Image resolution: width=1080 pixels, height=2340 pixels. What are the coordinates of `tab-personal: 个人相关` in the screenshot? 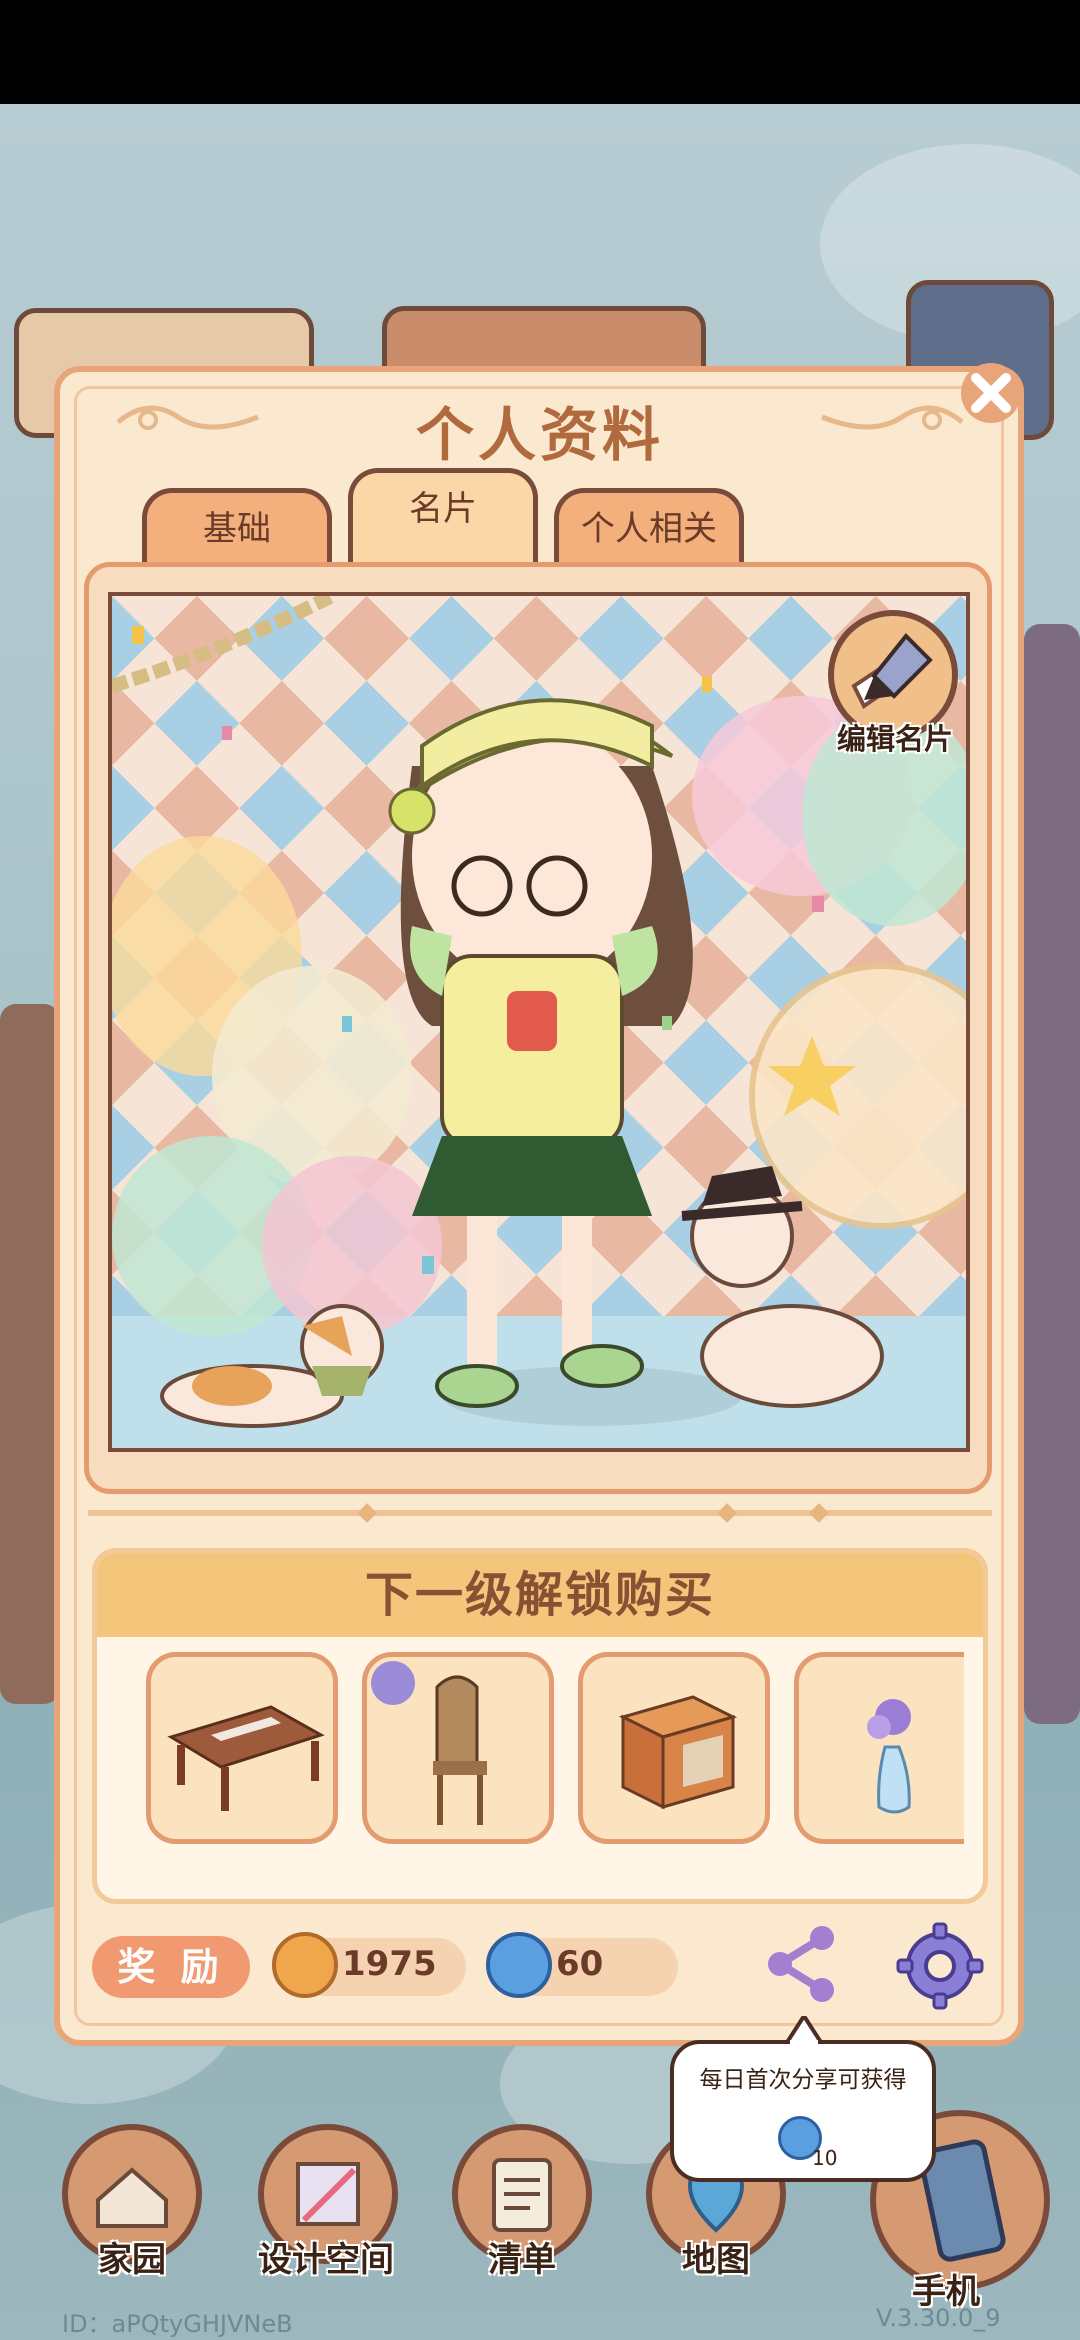 It's located at (649, 527).